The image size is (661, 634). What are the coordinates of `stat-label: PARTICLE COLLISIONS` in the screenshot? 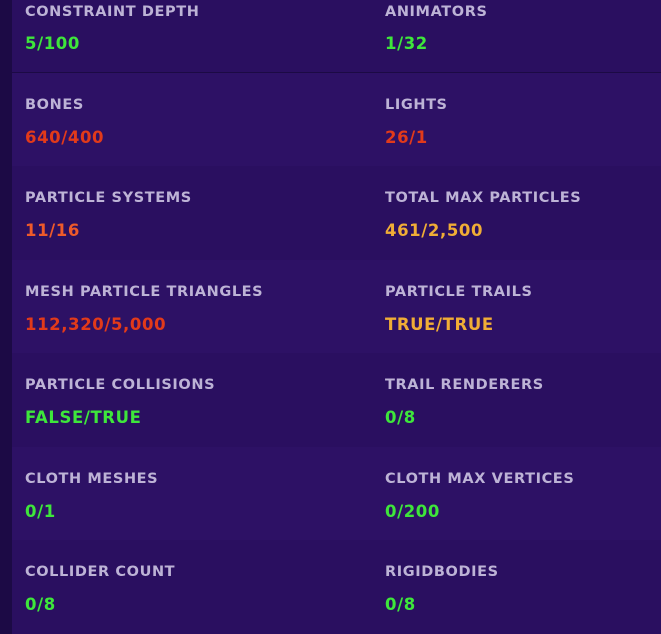 It's located at (120, 385).